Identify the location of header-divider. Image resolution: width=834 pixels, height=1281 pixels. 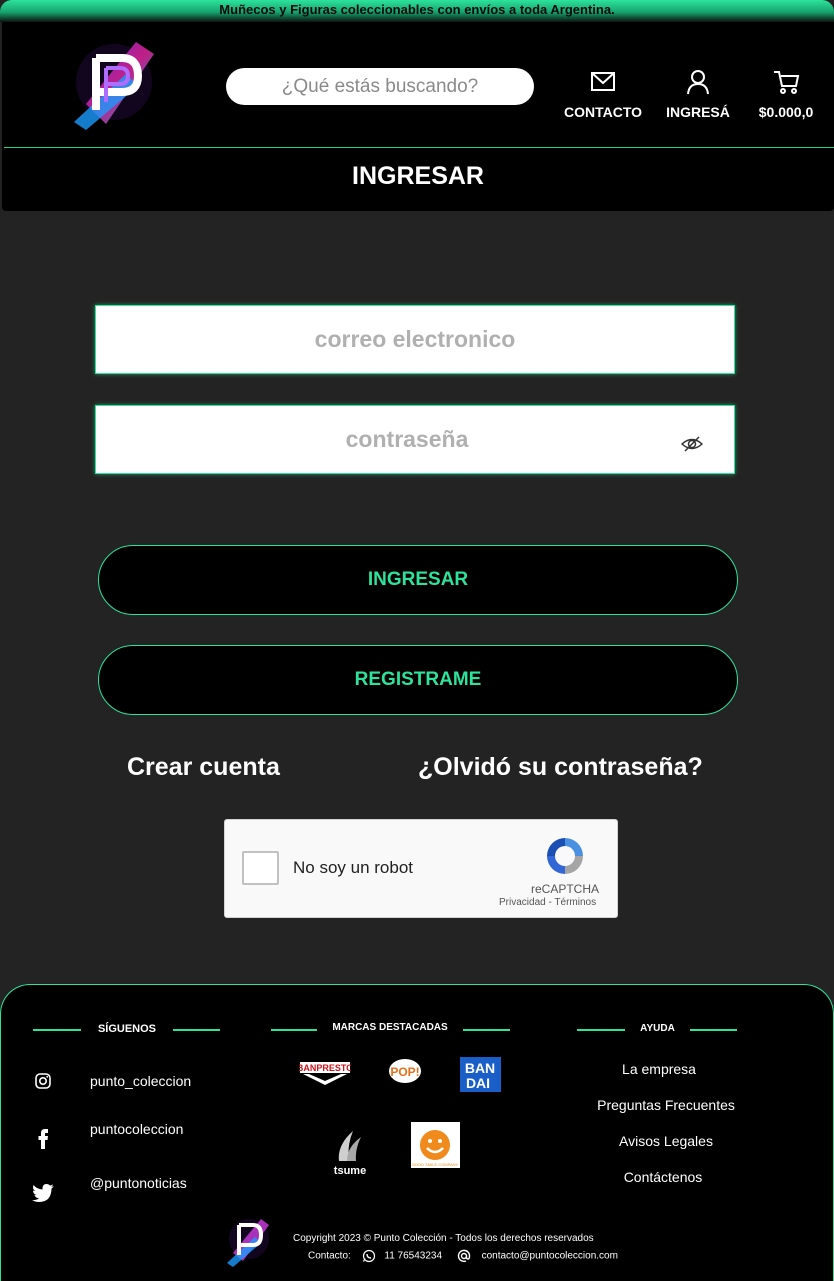
(419, 147).